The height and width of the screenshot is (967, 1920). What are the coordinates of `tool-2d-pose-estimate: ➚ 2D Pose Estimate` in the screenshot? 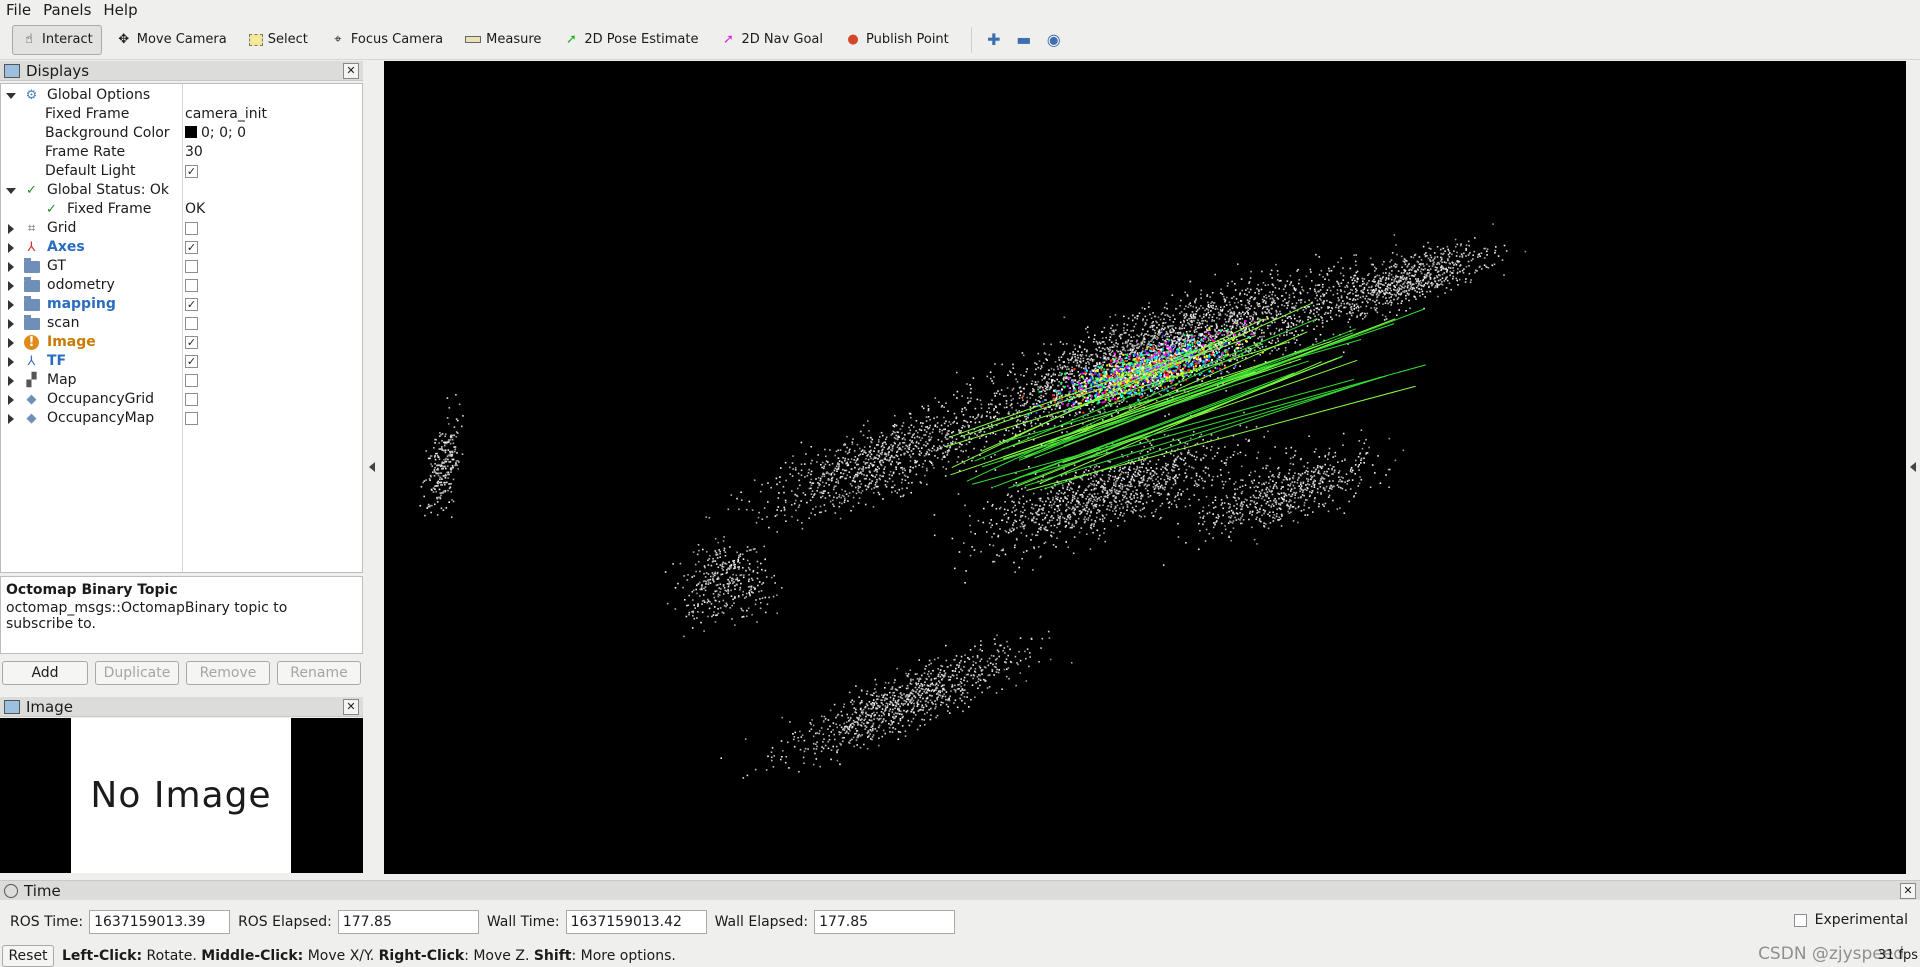 It's located at (630, 40).